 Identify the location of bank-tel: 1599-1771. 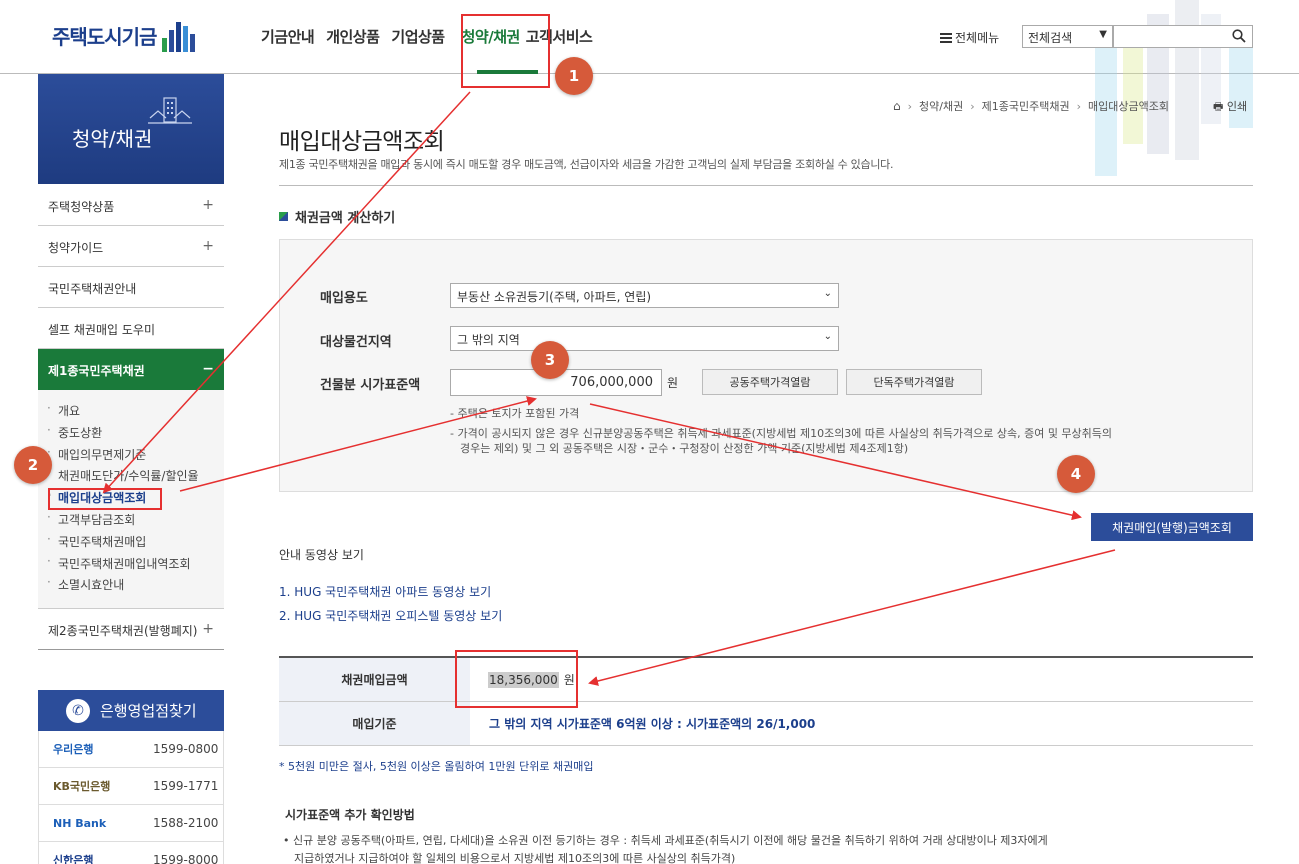
(186, 786).